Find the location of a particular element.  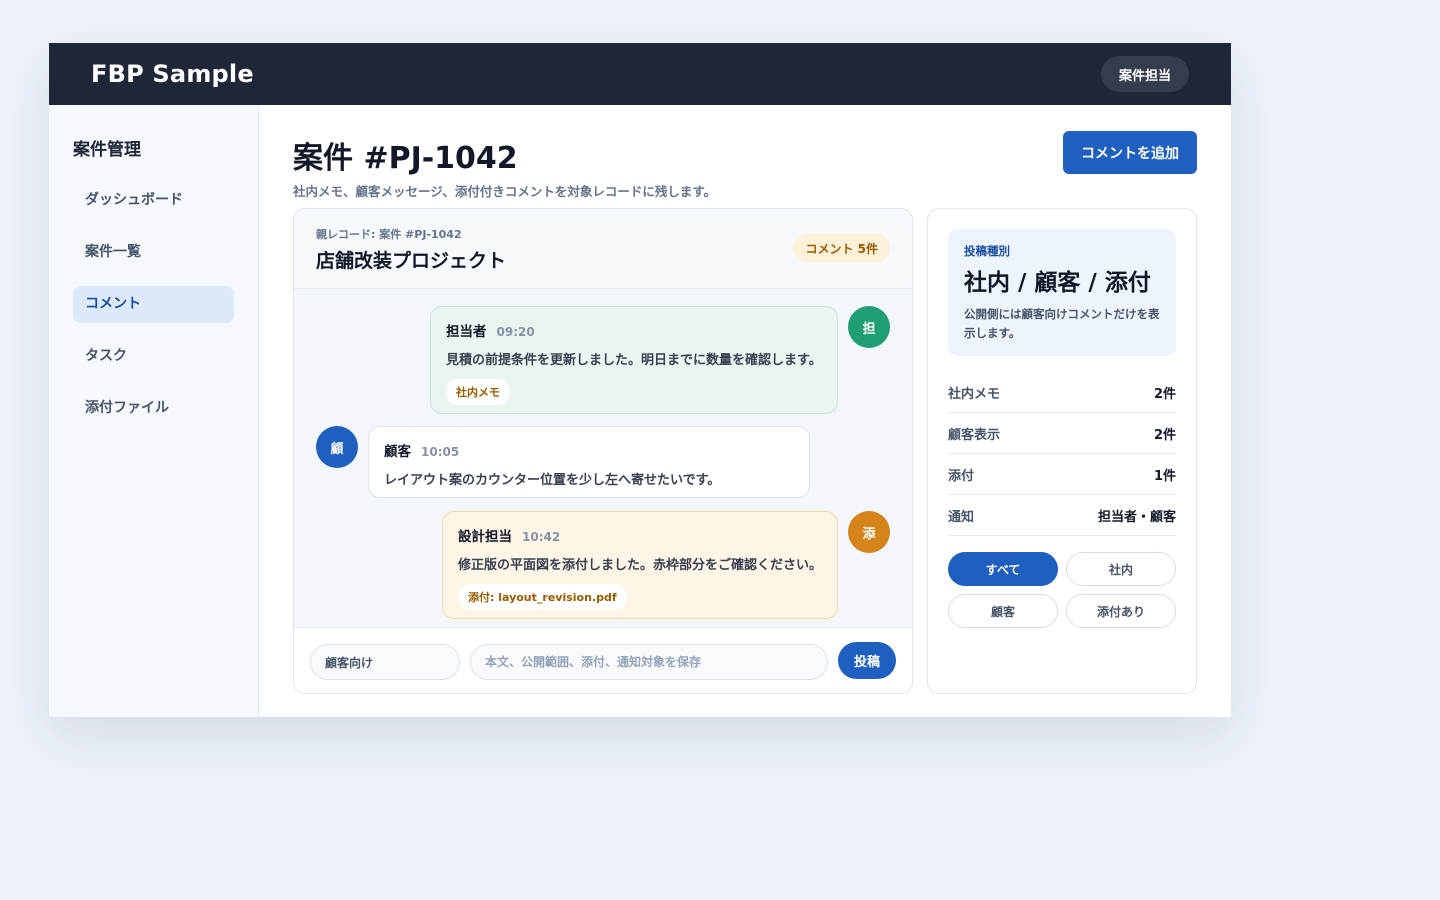

filter-attachment-button: 添付あり is located at coordinates (1121, 611).